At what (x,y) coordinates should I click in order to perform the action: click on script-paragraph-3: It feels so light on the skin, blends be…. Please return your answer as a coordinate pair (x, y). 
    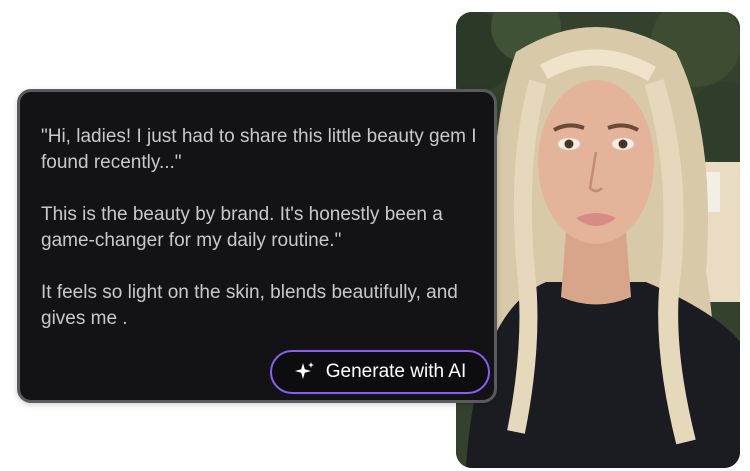
    Looking at the image, I should click on (249, 305).